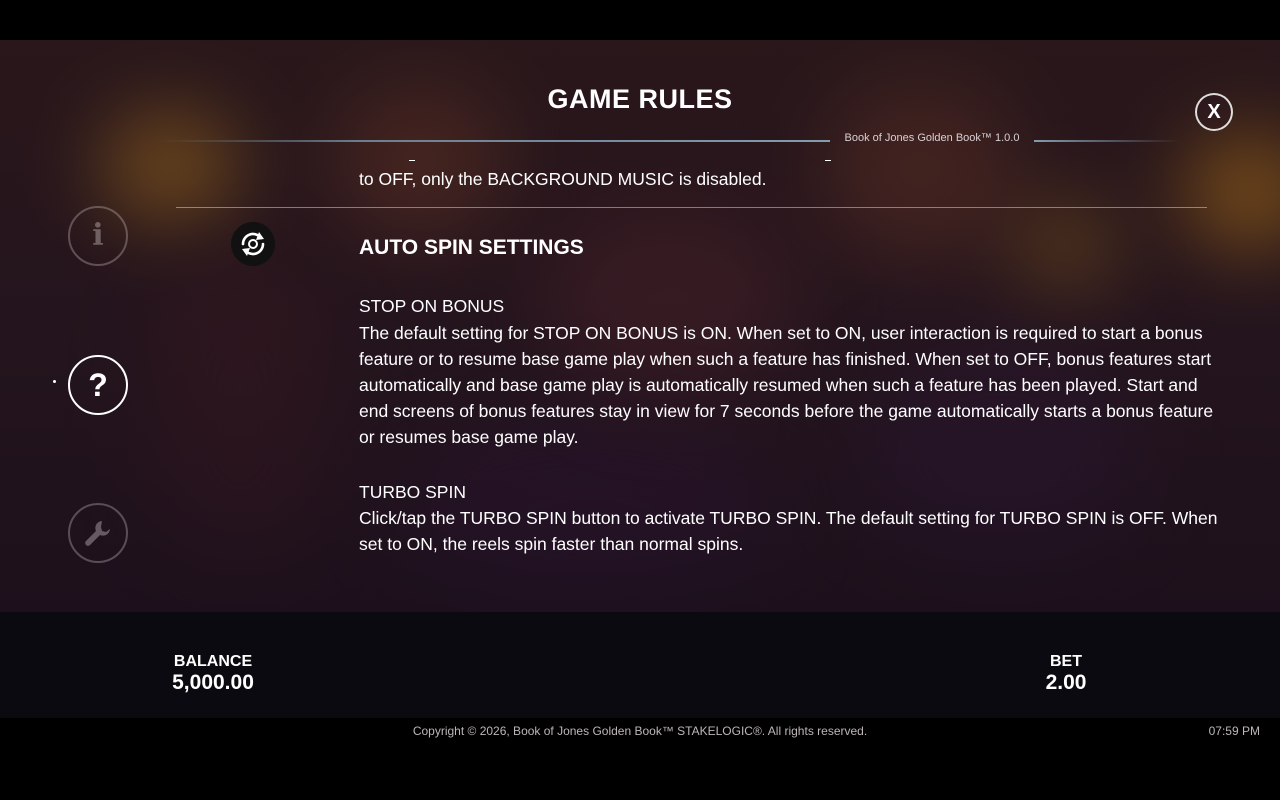 Image resolution: width=1280 pixels, height=800 pixels. I want to click on bet-display: BET 2.00, so click(1066, 674).